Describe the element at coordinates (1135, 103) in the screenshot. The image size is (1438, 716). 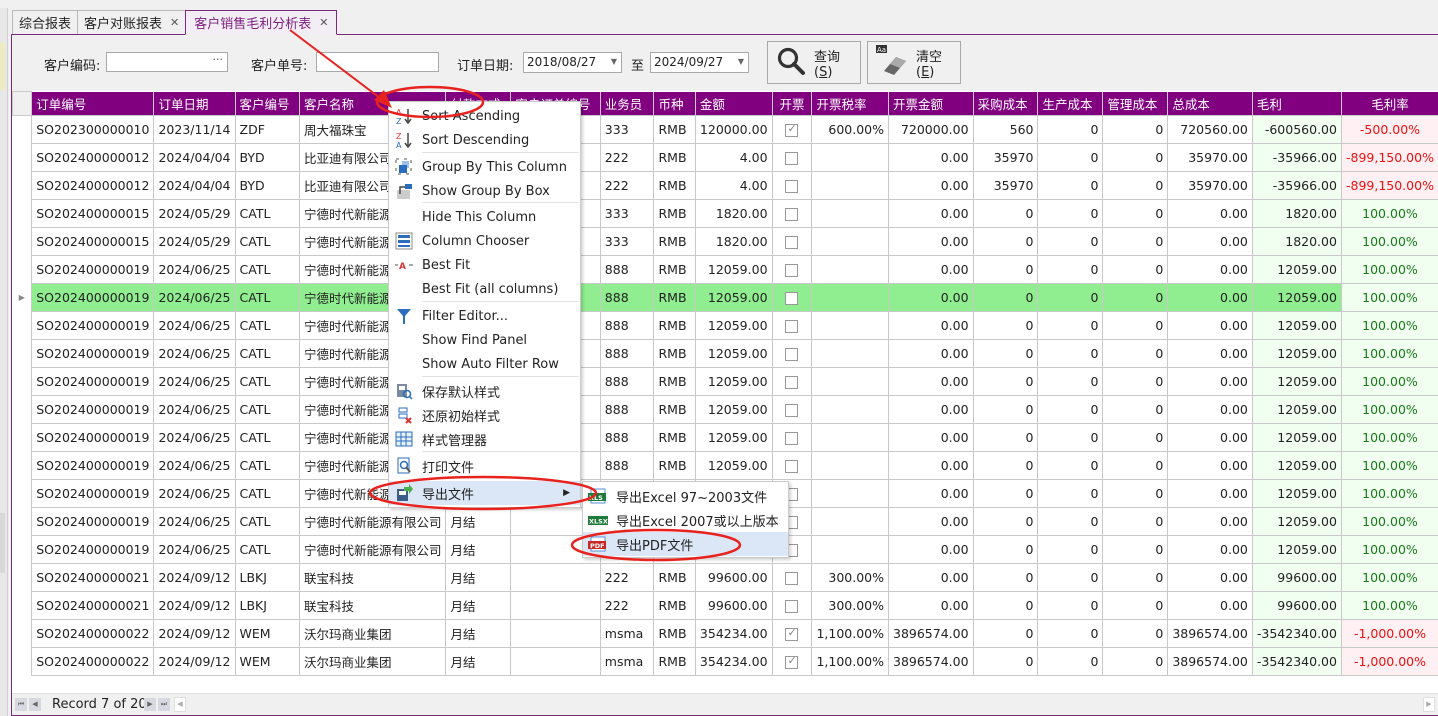
I see `column-header: 管理成本` at that location.